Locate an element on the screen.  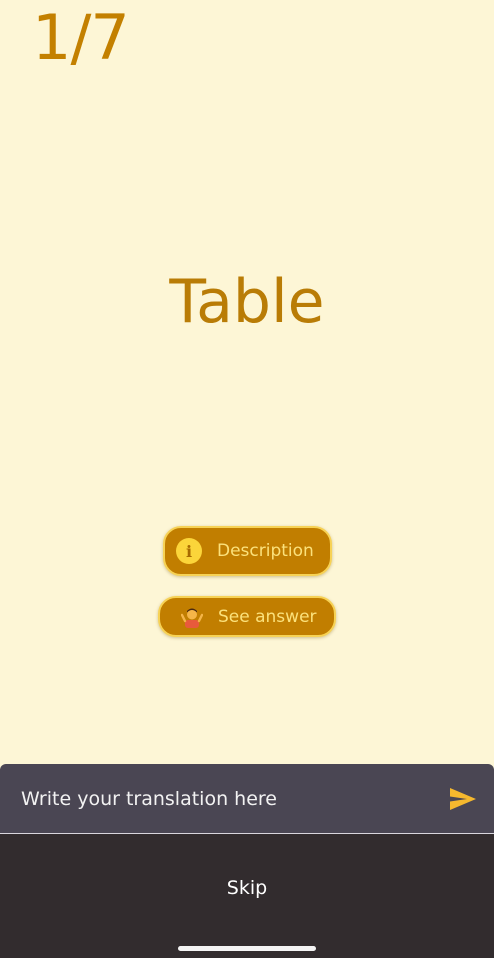
send-icon is located at coordinates (463, 799).